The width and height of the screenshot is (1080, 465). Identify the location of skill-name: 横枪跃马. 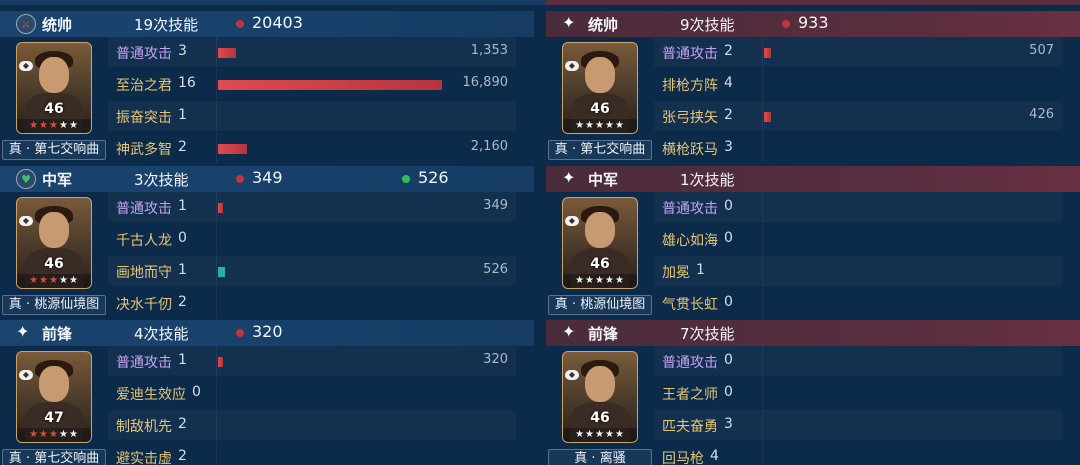
(690, 150).